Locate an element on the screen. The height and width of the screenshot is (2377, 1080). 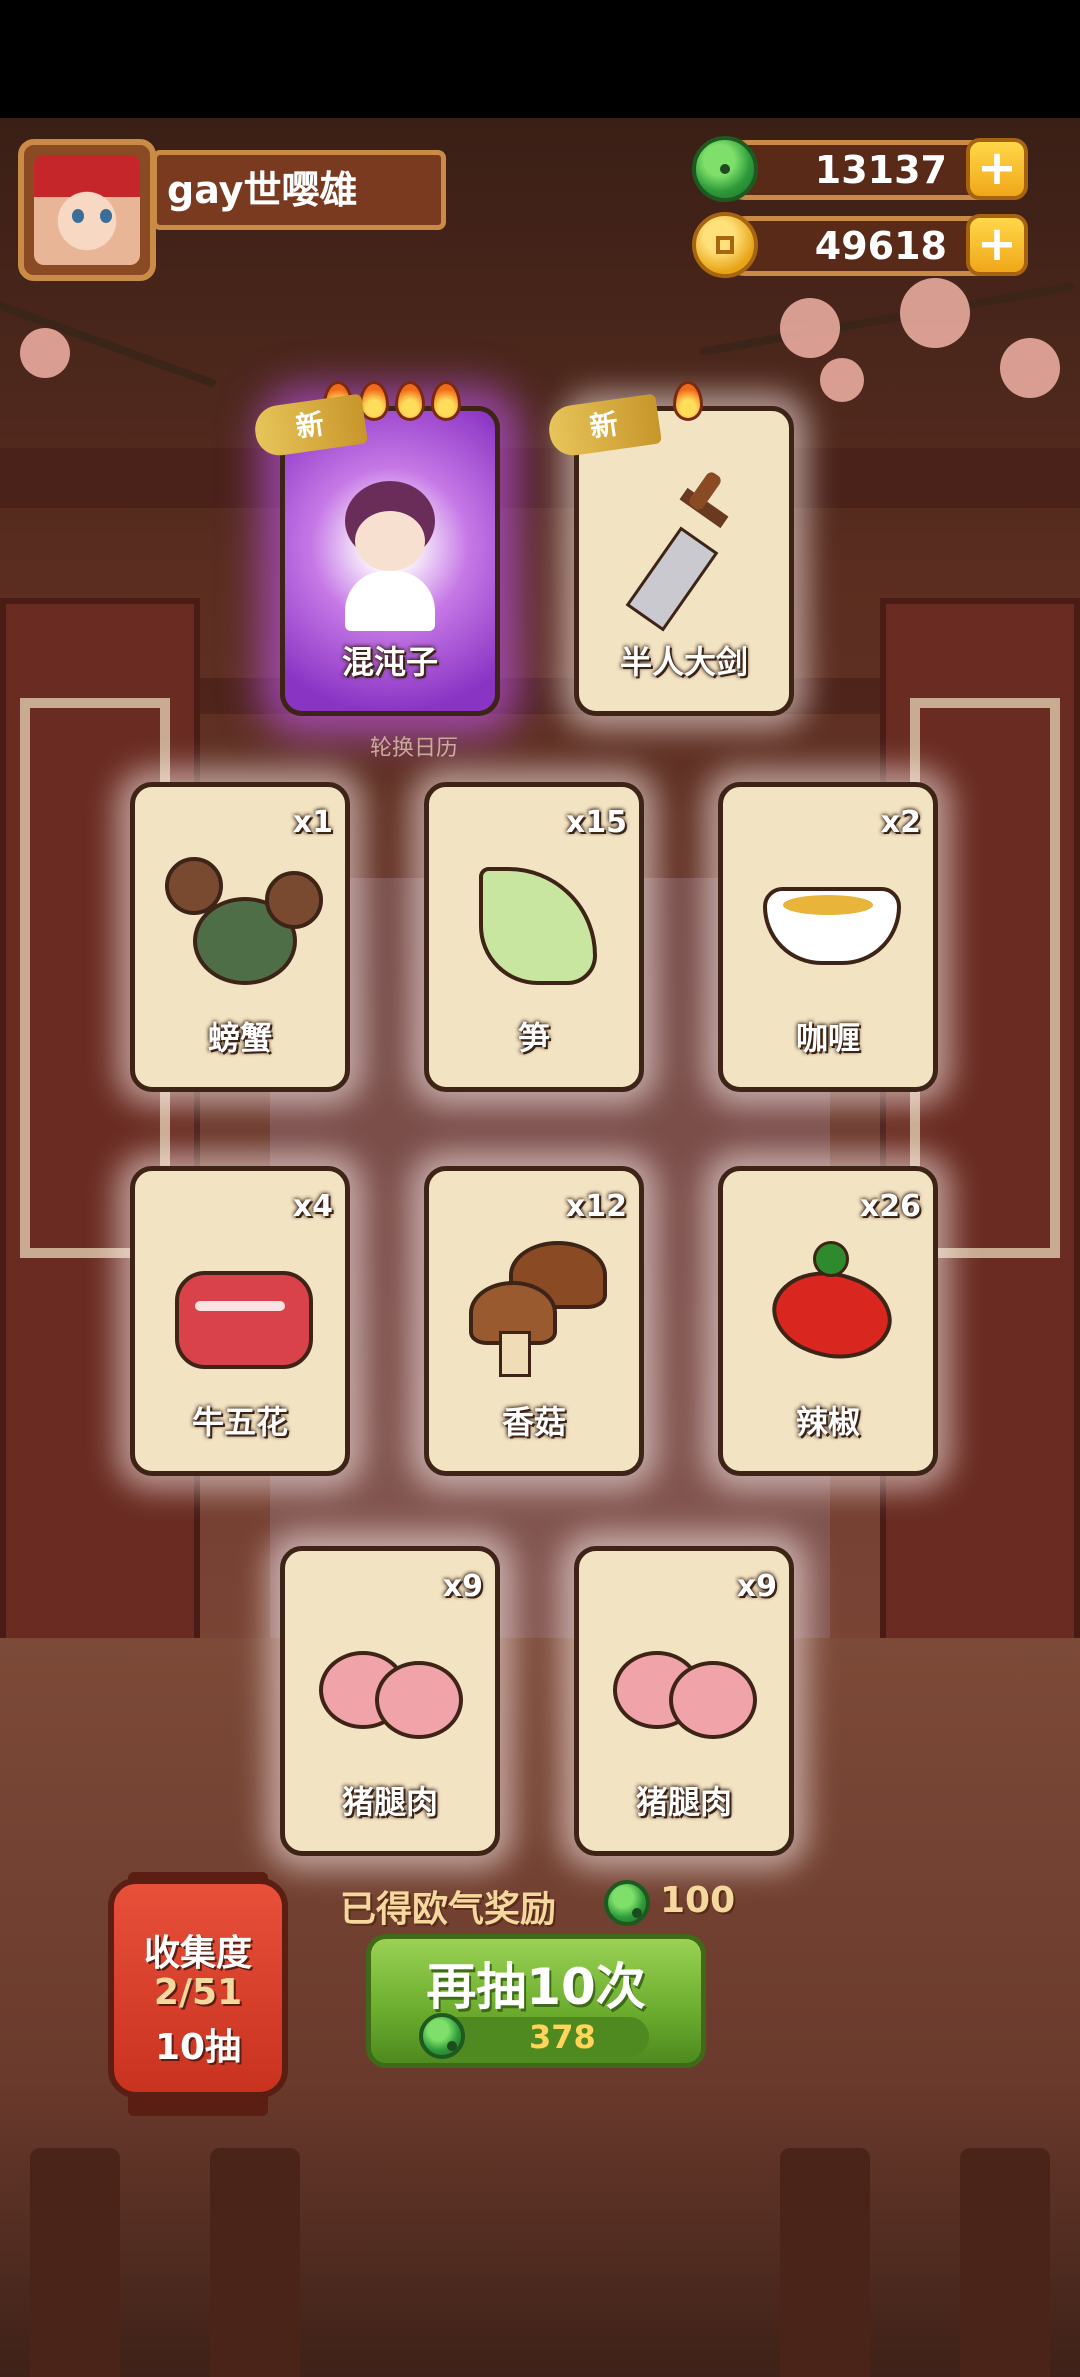
item-card-shiitake: x12 香菇 is located at coordinates (534, 1321).